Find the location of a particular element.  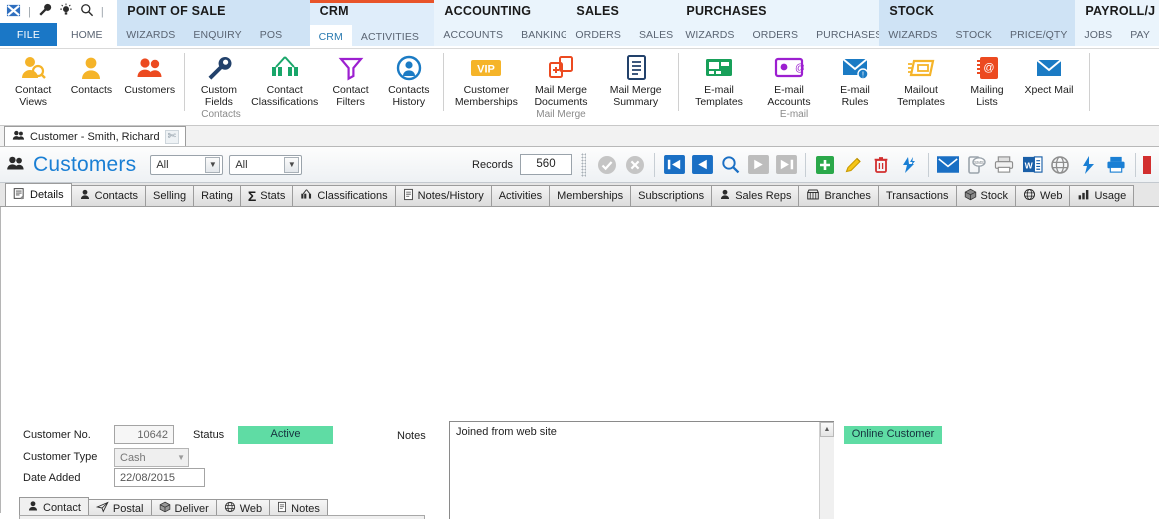

tab-details: Details is located at coordinates (38, 194).